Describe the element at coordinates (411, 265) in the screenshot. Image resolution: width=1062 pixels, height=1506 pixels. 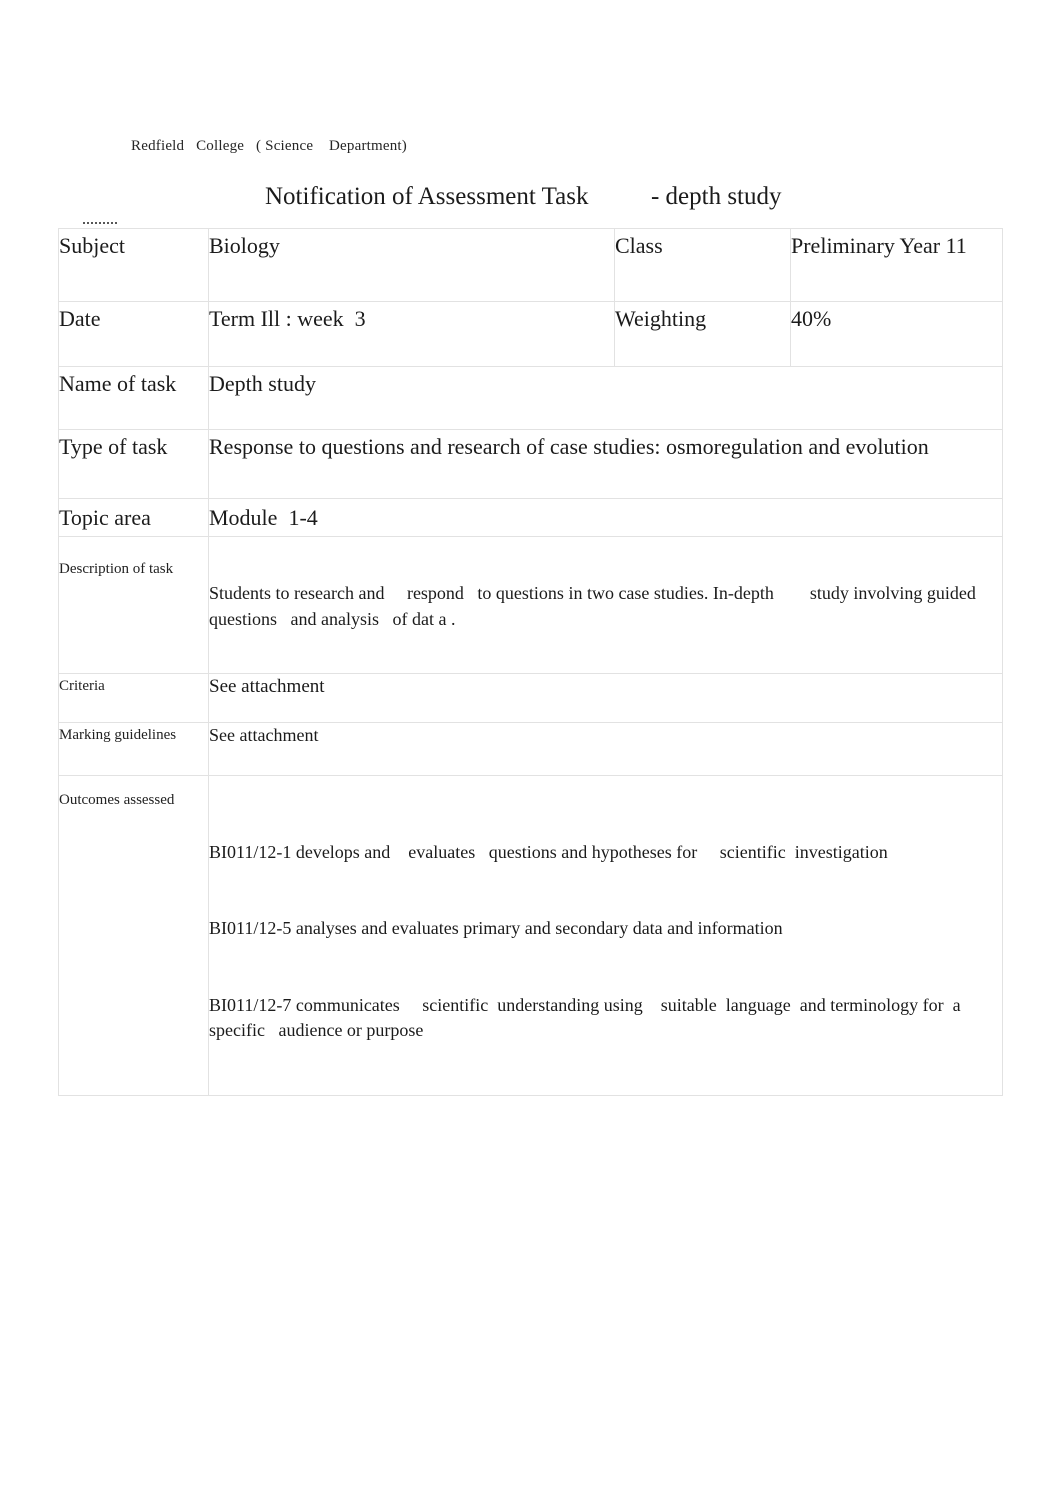
I see `value-subject: Biology` at that location.